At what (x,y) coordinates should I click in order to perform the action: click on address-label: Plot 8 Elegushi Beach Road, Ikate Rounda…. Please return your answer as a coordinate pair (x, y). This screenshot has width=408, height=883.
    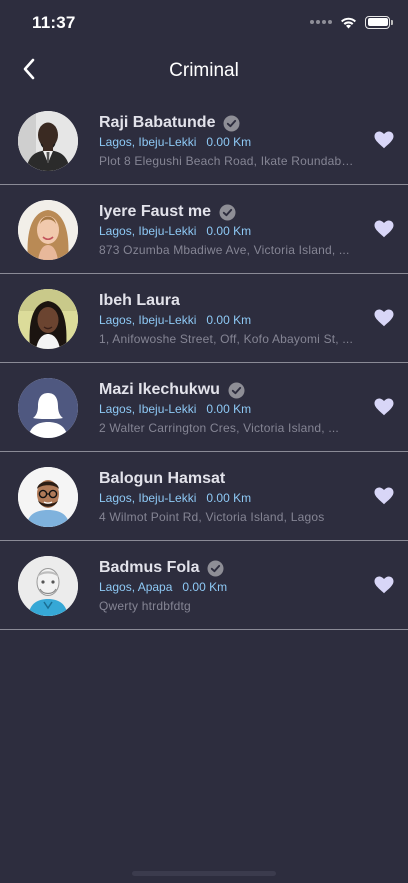
    Looking at the image, I should click on (228, 161).